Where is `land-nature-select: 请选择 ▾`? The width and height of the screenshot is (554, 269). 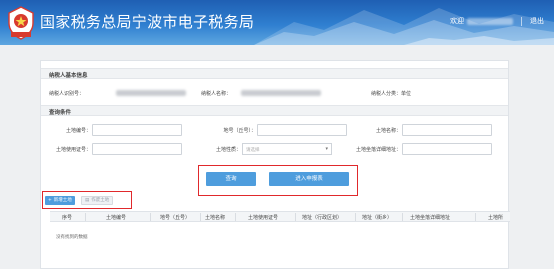 land-nature-select: 请选择 ▾ is located at coordinates (287, 149).